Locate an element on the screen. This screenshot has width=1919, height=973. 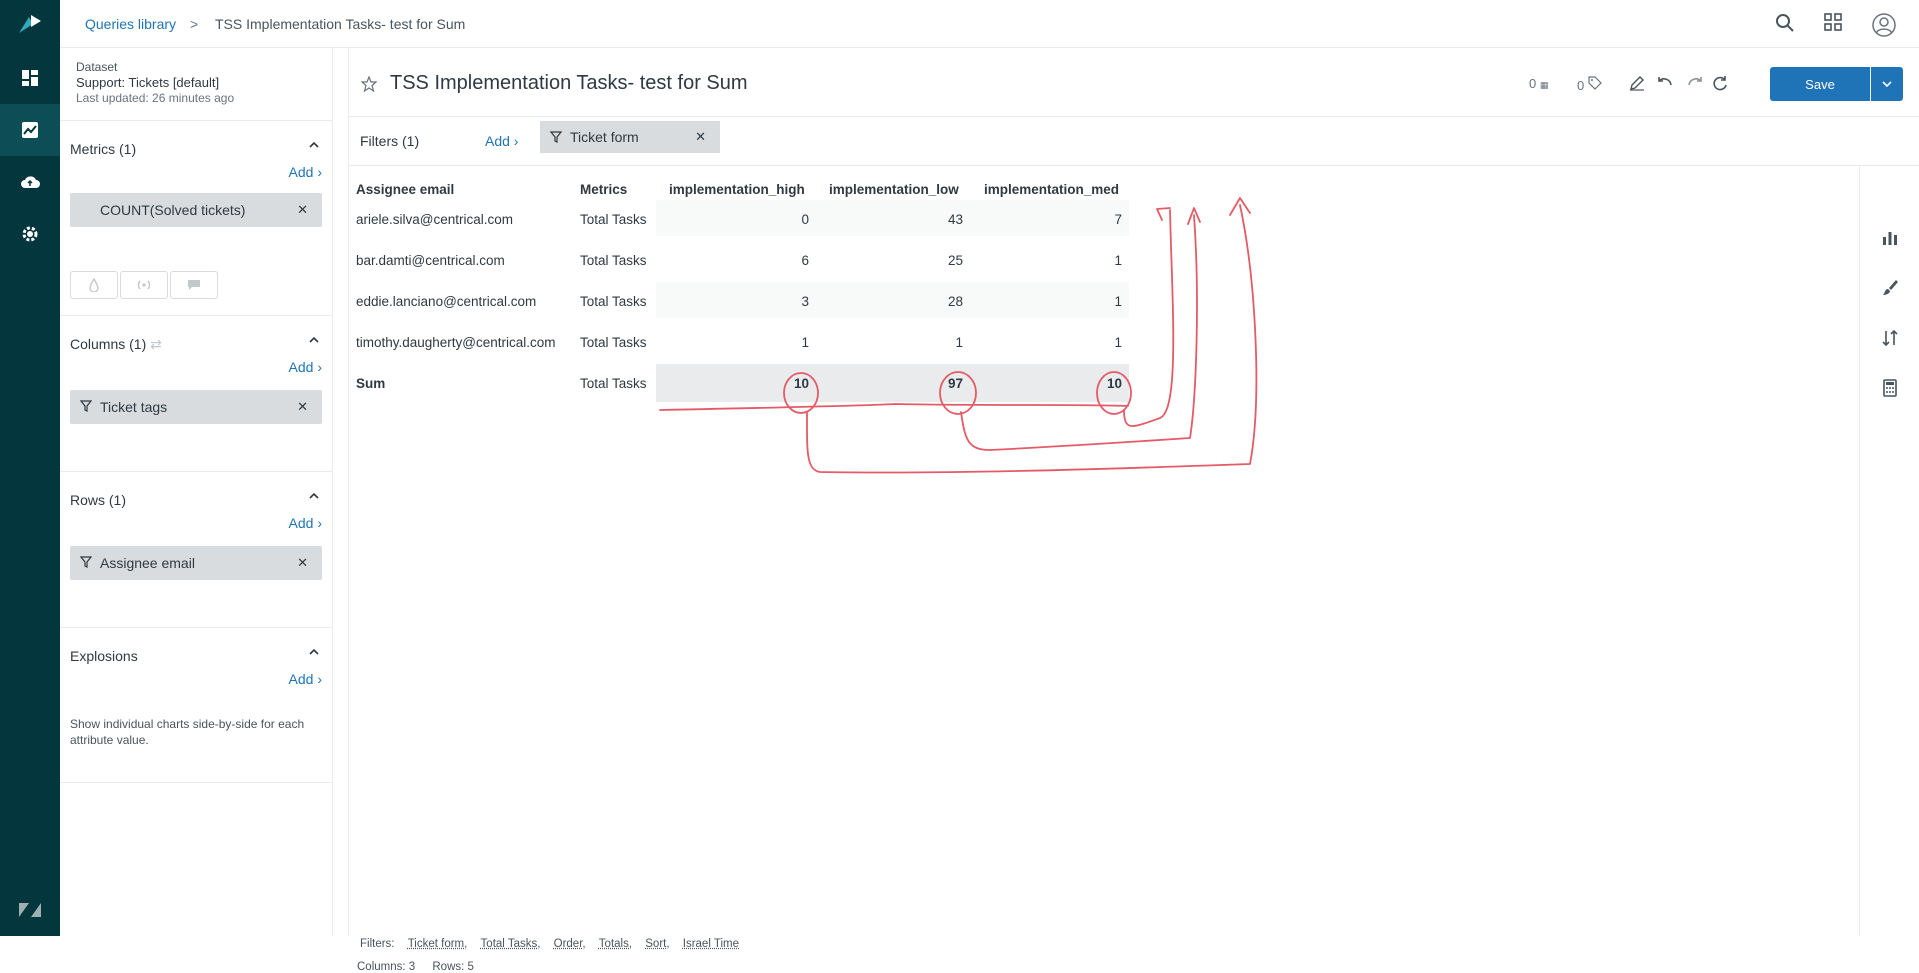
redo-icon is located at coordinates (1695, 83).